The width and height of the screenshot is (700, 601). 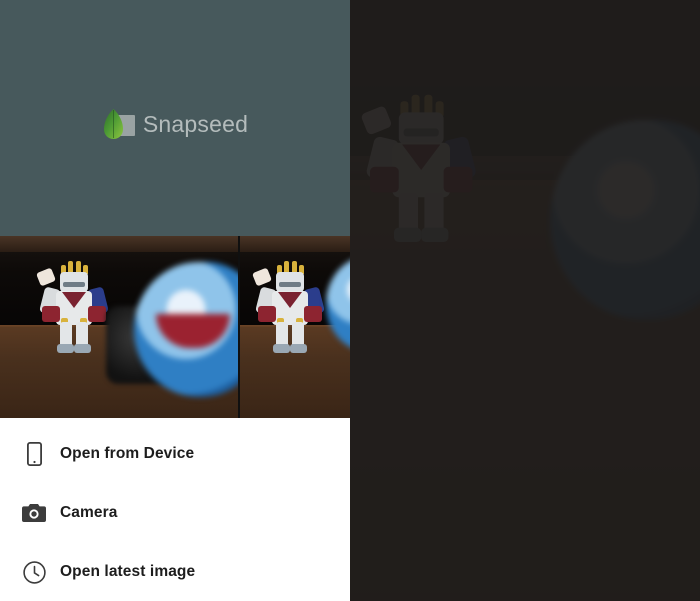 What do you see at coordinates (34, 513) in the screenshot?
I see `camera-icon` at bounding box center [34, 513].